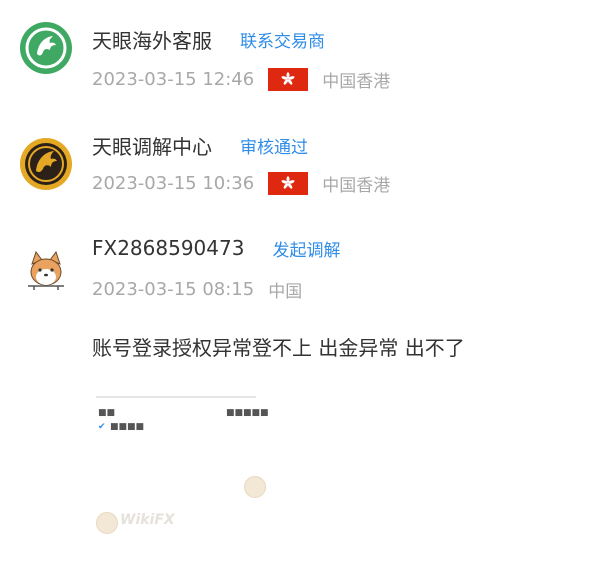  I want to click on entry-name: 天眼调解中心, so click(152, 146).